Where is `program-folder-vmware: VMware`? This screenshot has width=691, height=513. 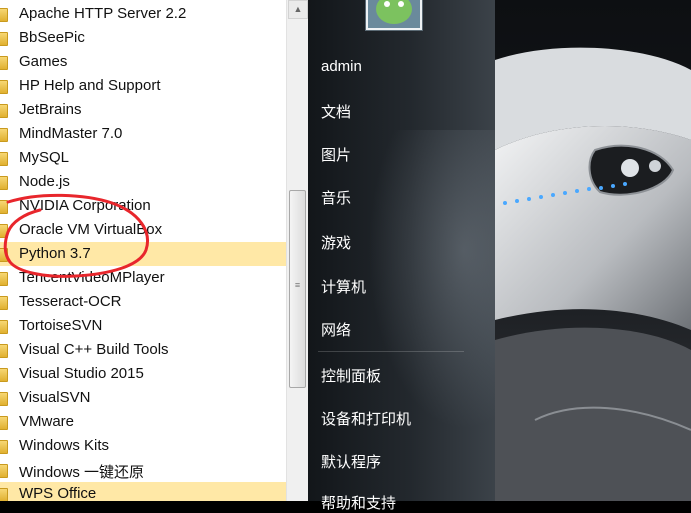
program-folder-vmware: VMware is located at coordinates (143, 422).